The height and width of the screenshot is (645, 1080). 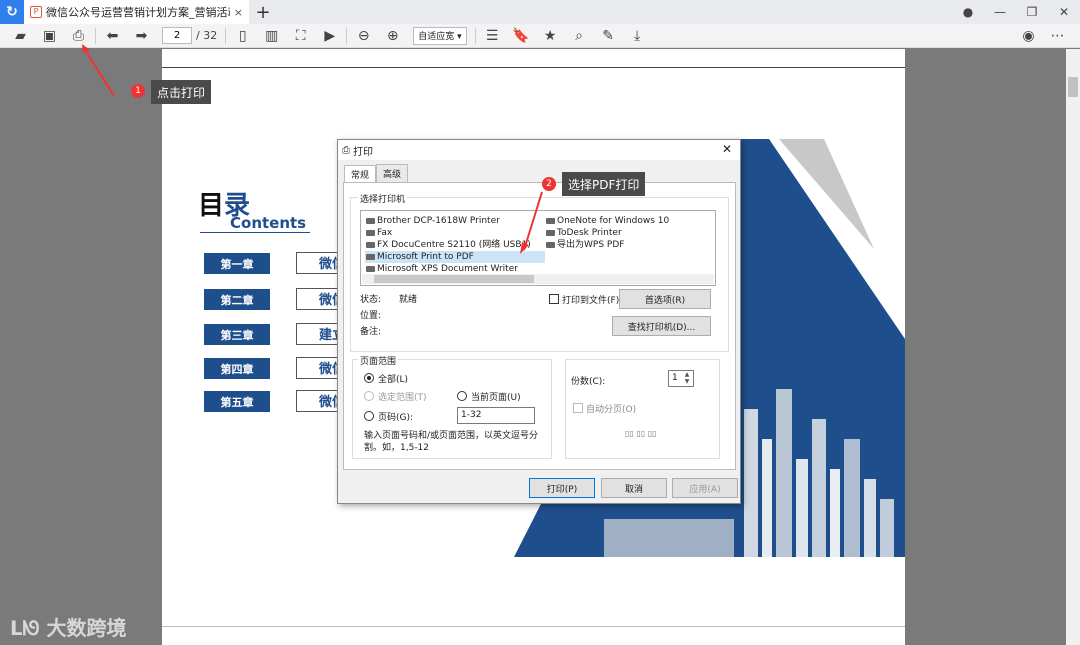 What do you see at coordinates (360, 174) in the screenshot?
I see `tab-general: 常规` at bounding box center [360, 174].